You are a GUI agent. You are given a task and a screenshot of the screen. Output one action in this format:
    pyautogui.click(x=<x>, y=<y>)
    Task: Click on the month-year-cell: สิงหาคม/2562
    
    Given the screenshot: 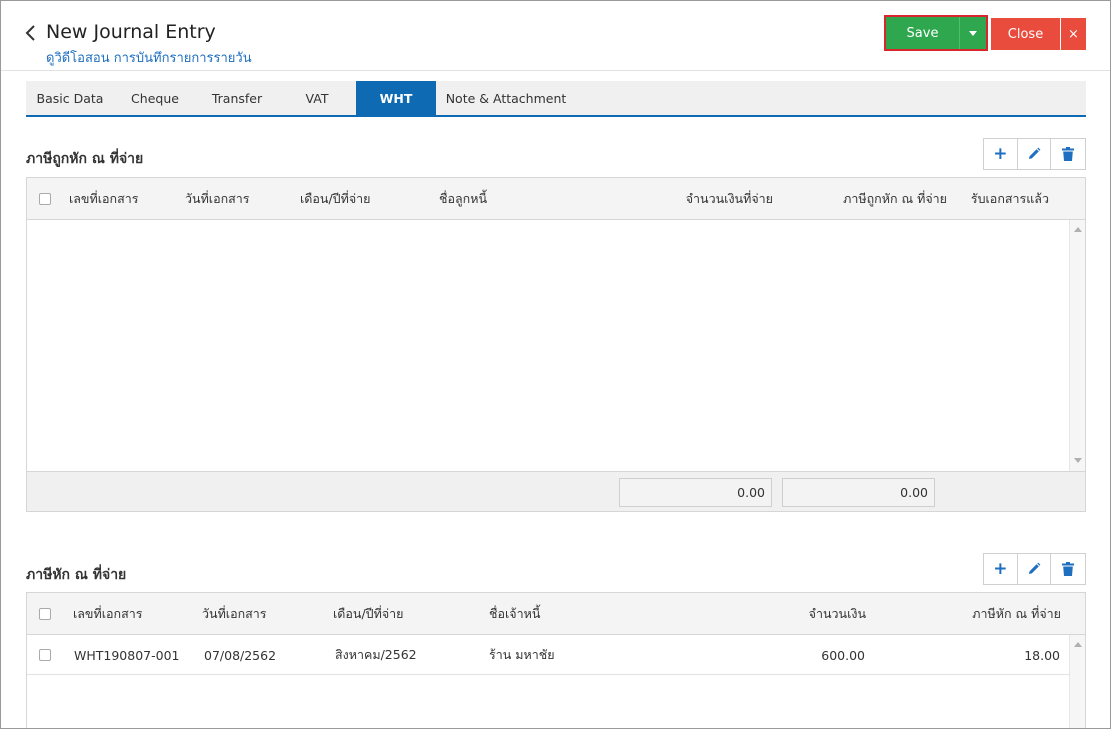 What is the action you would take?
    pyautogui.click(x=376, y=654)
    